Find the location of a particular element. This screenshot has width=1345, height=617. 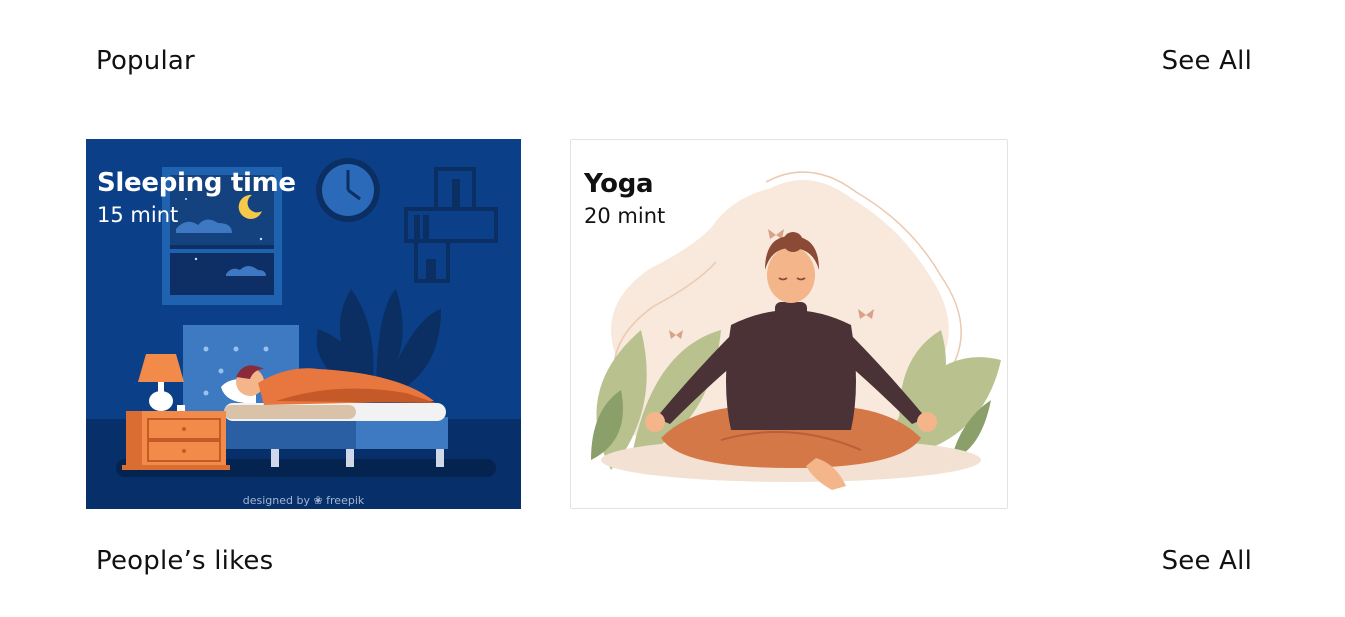

freepik-credit: designed by ❀ freepik is located at coordinates (303, 500).